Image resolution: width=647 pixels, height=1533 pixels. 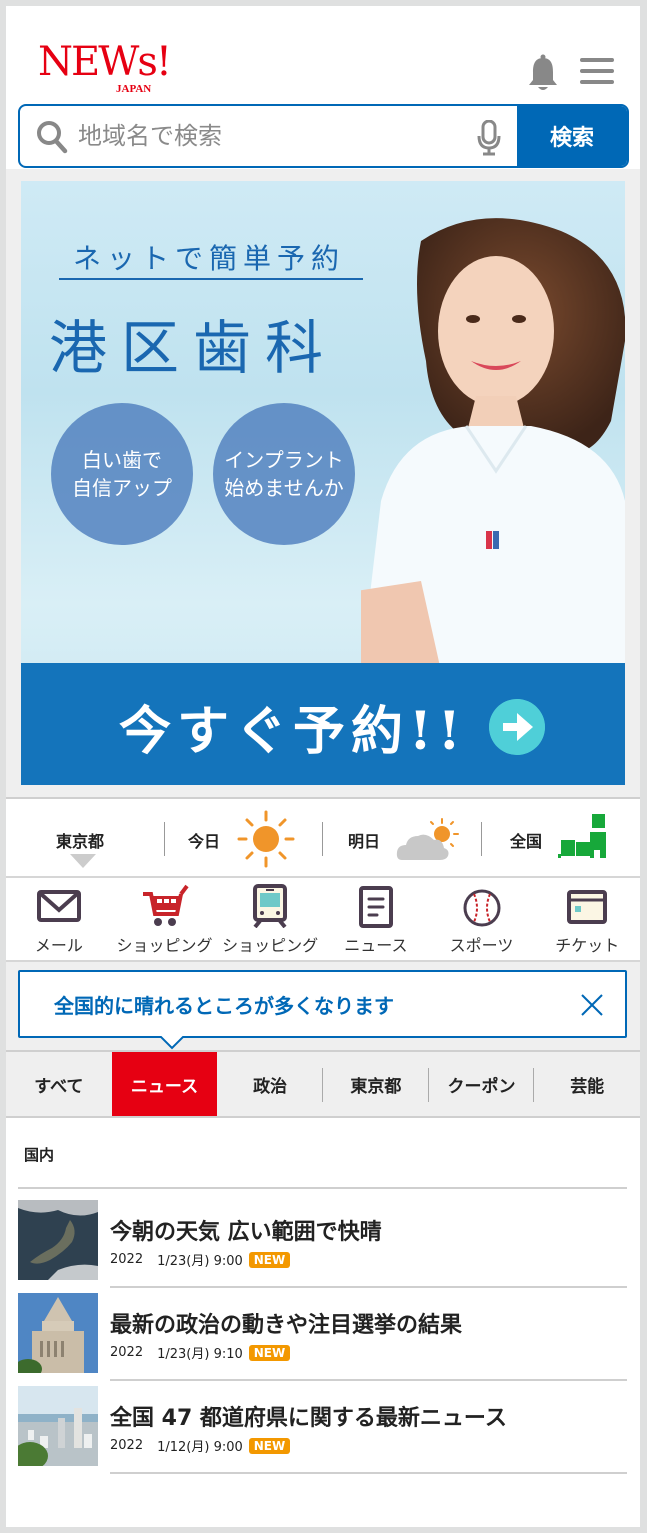 I want to click on news-headline: 最新の政治の動きや注目選挙の結果, so click(x=286, y=1325).